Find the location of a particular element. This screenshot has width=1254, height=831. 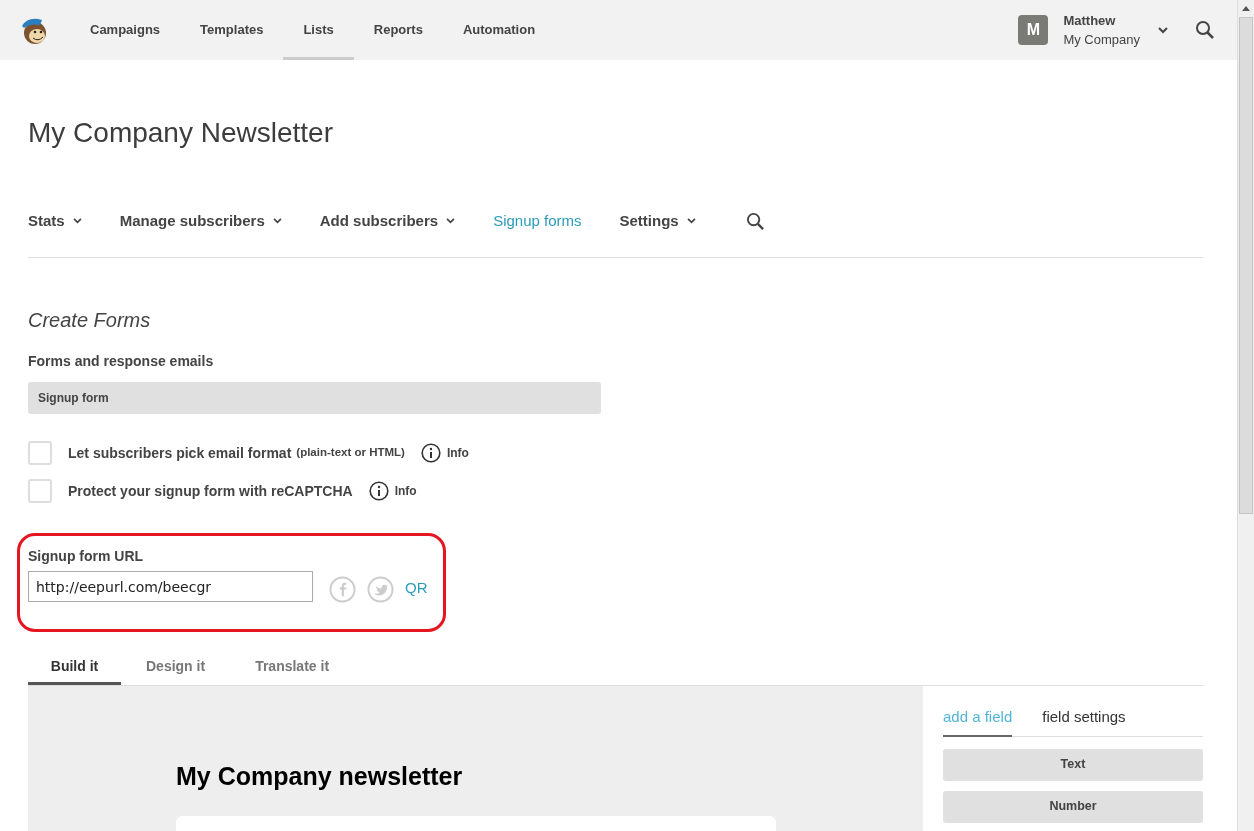

nav-tab: Reports is located at coordinates (398, 30).